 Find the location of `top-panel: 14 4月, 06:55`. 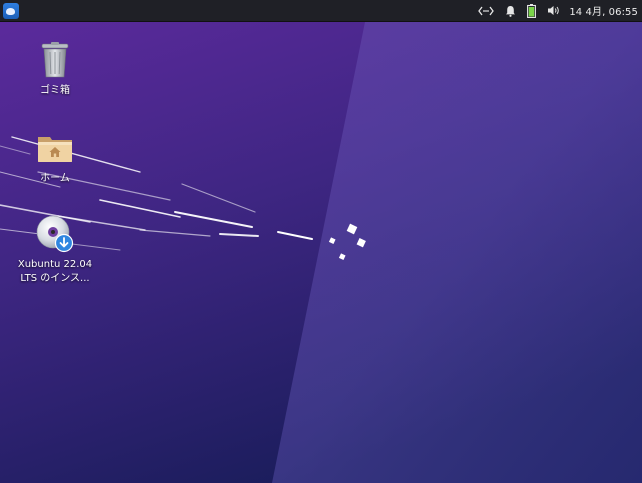

top-panel: 14 4月, 06:55 is located at coordinates (321, 11).